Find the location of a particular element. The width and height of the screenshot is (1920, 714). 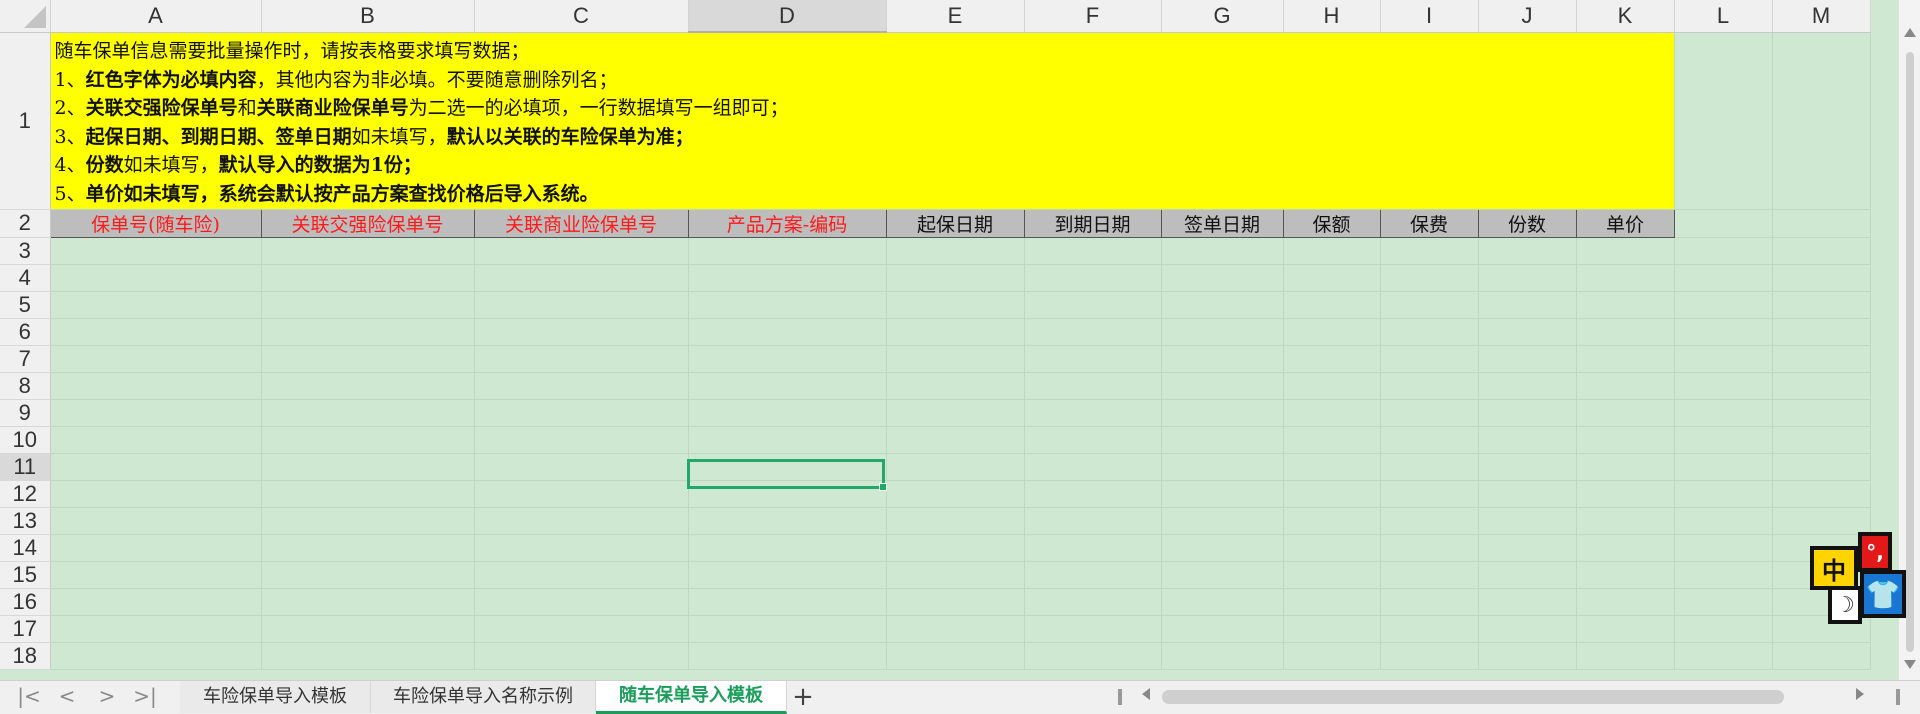

ime-skin-icon: 👕 is located at coordinates (1883, 594).